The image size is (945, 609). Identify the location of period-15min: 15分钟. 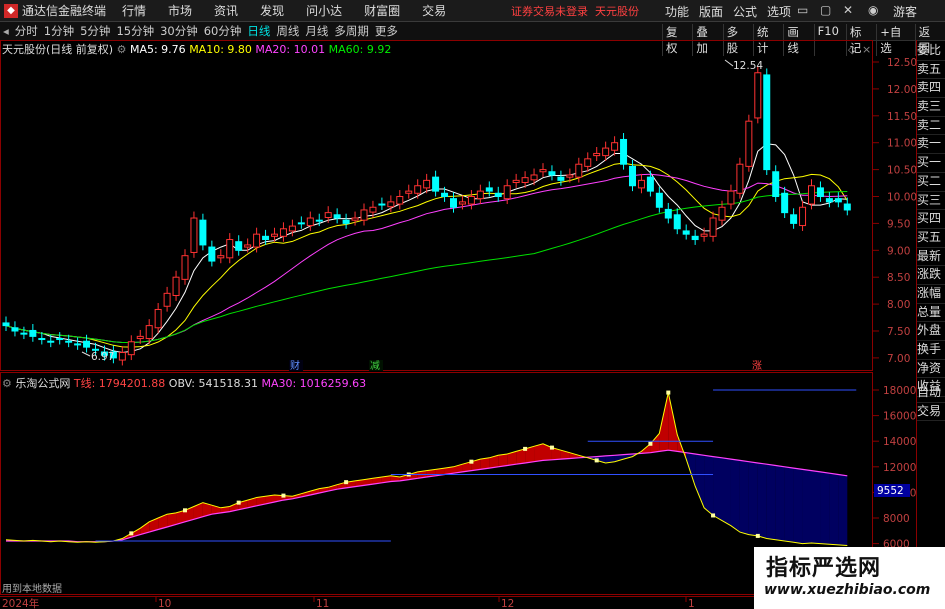
(135, 31).